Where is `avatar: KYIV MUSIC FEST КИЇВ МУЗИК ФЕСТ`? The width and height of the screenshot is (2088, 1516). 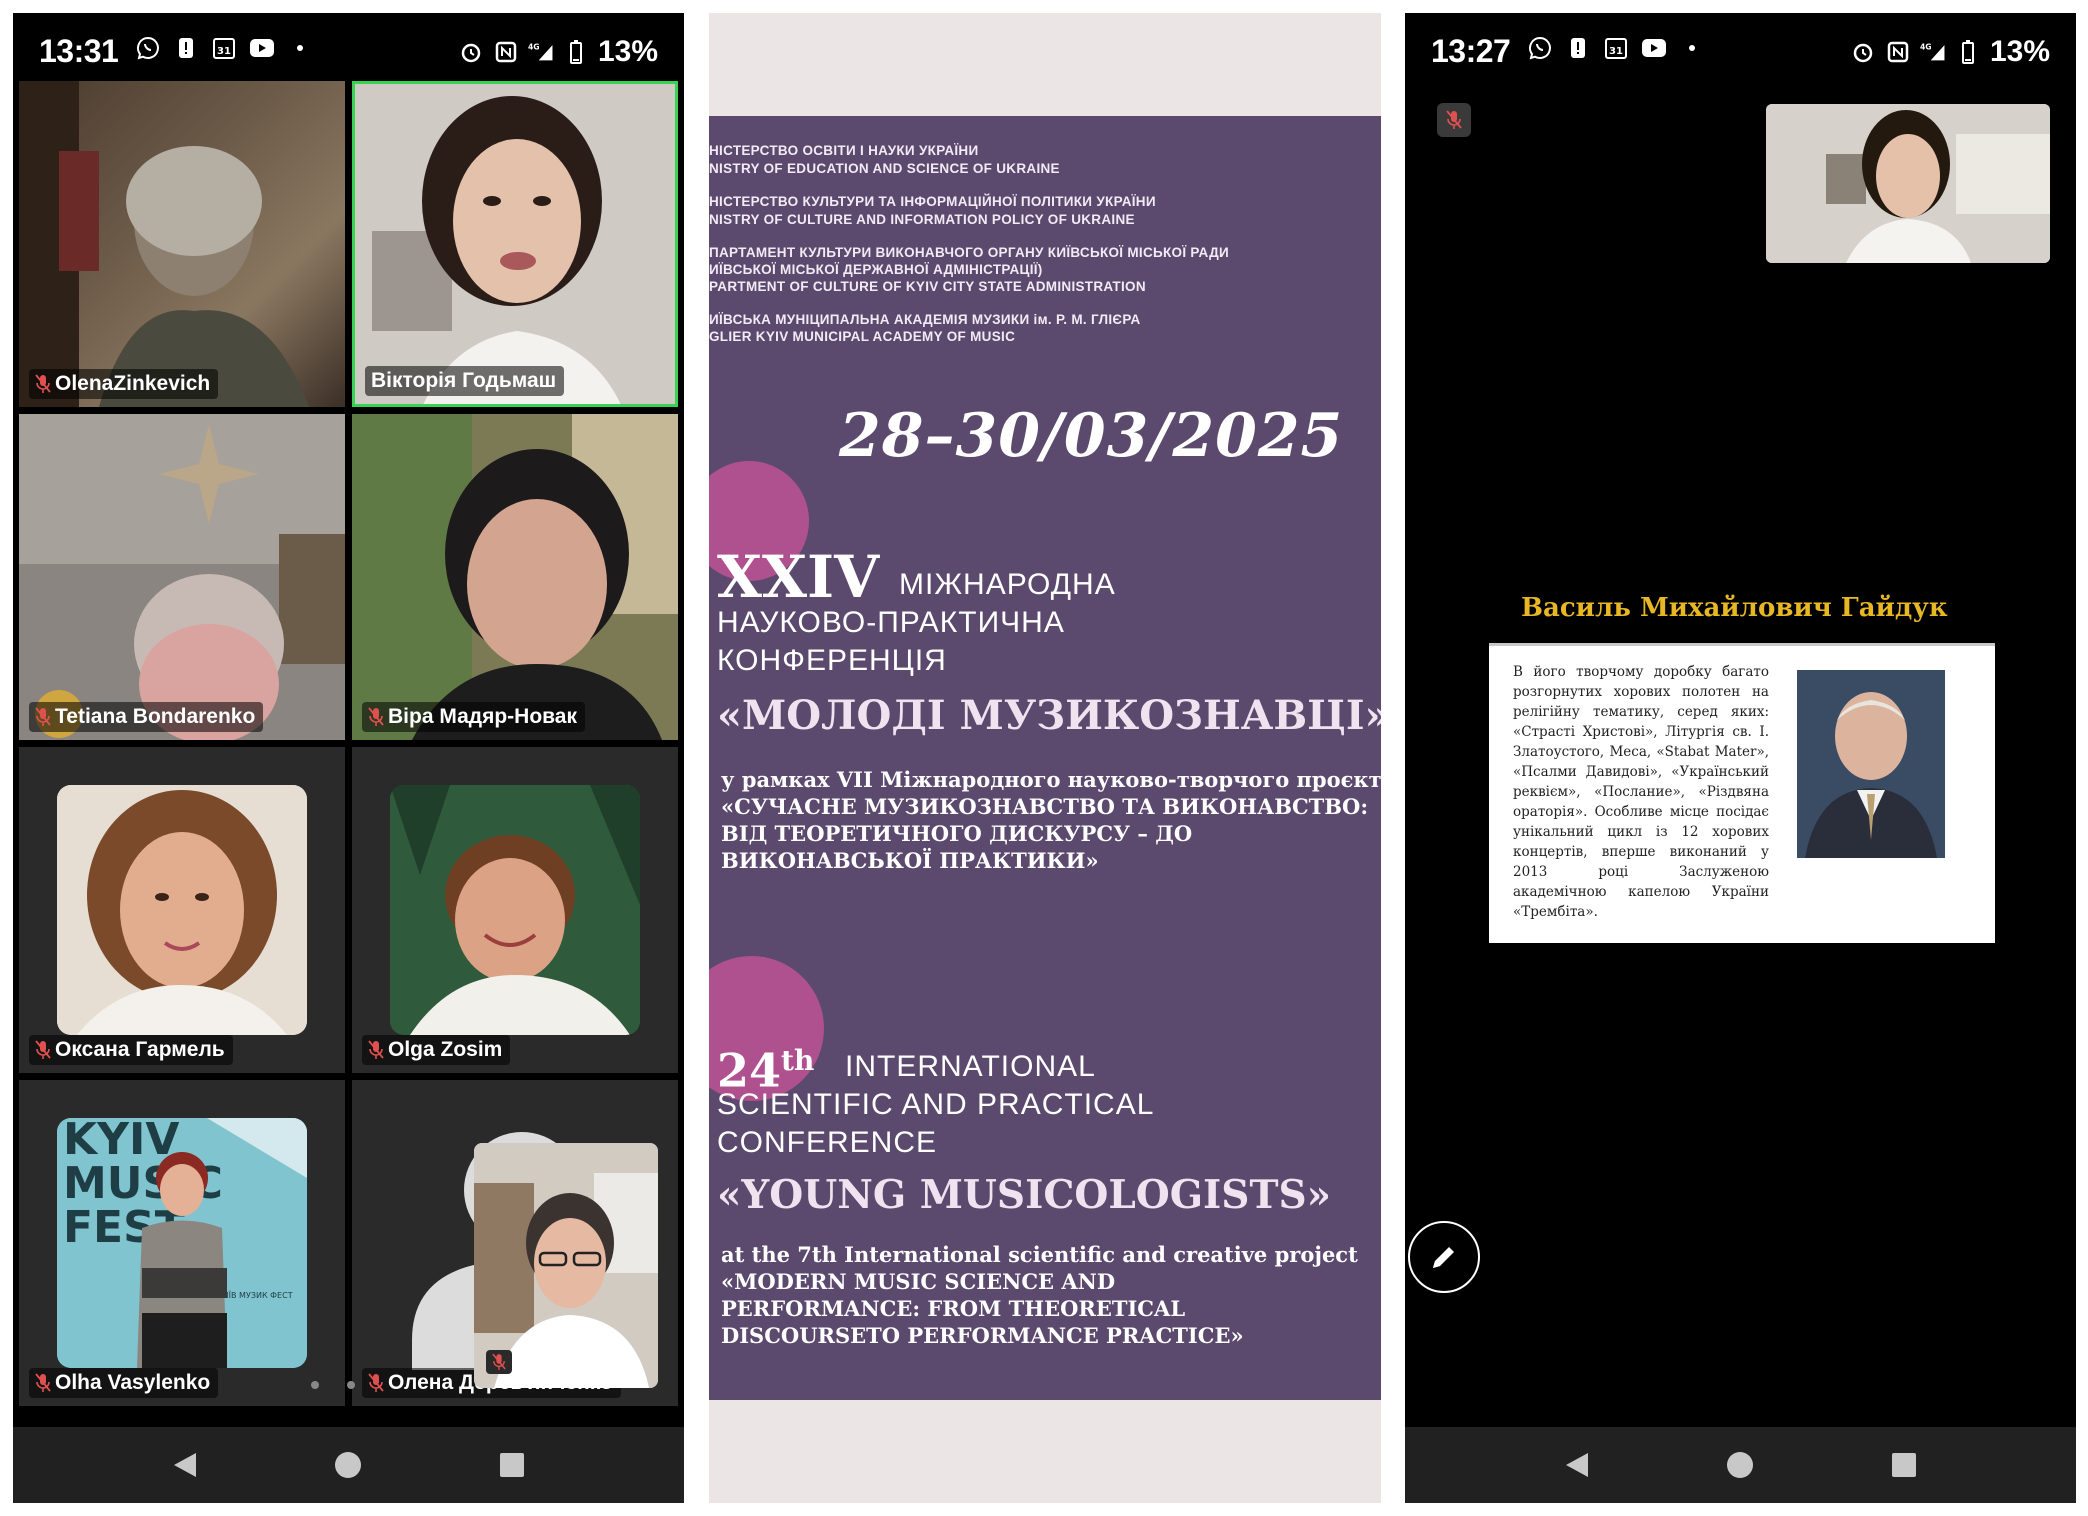
avatar: KYIV MUSIC FEST КИЇВ МУЗИК ФЕСТ is located at coordinates (182, 1243).